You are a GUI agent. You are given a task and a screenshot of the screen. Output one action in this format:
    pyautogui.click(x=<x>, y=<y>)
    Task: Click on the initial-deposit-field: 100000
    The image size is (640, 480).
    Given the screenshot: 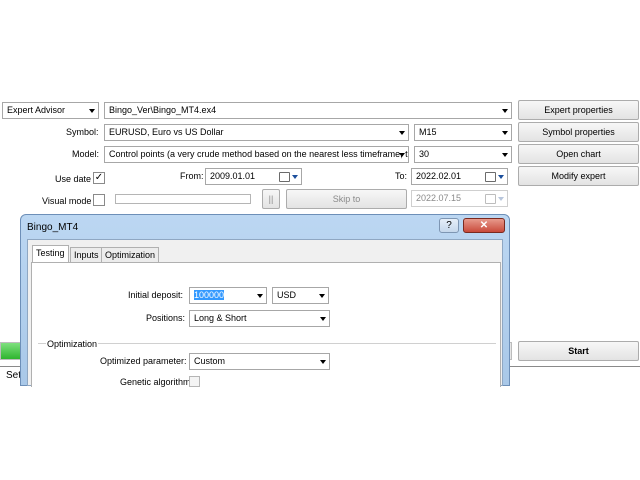 What is the action you would take?
    pyautogui.click(x=228, y=295)
    